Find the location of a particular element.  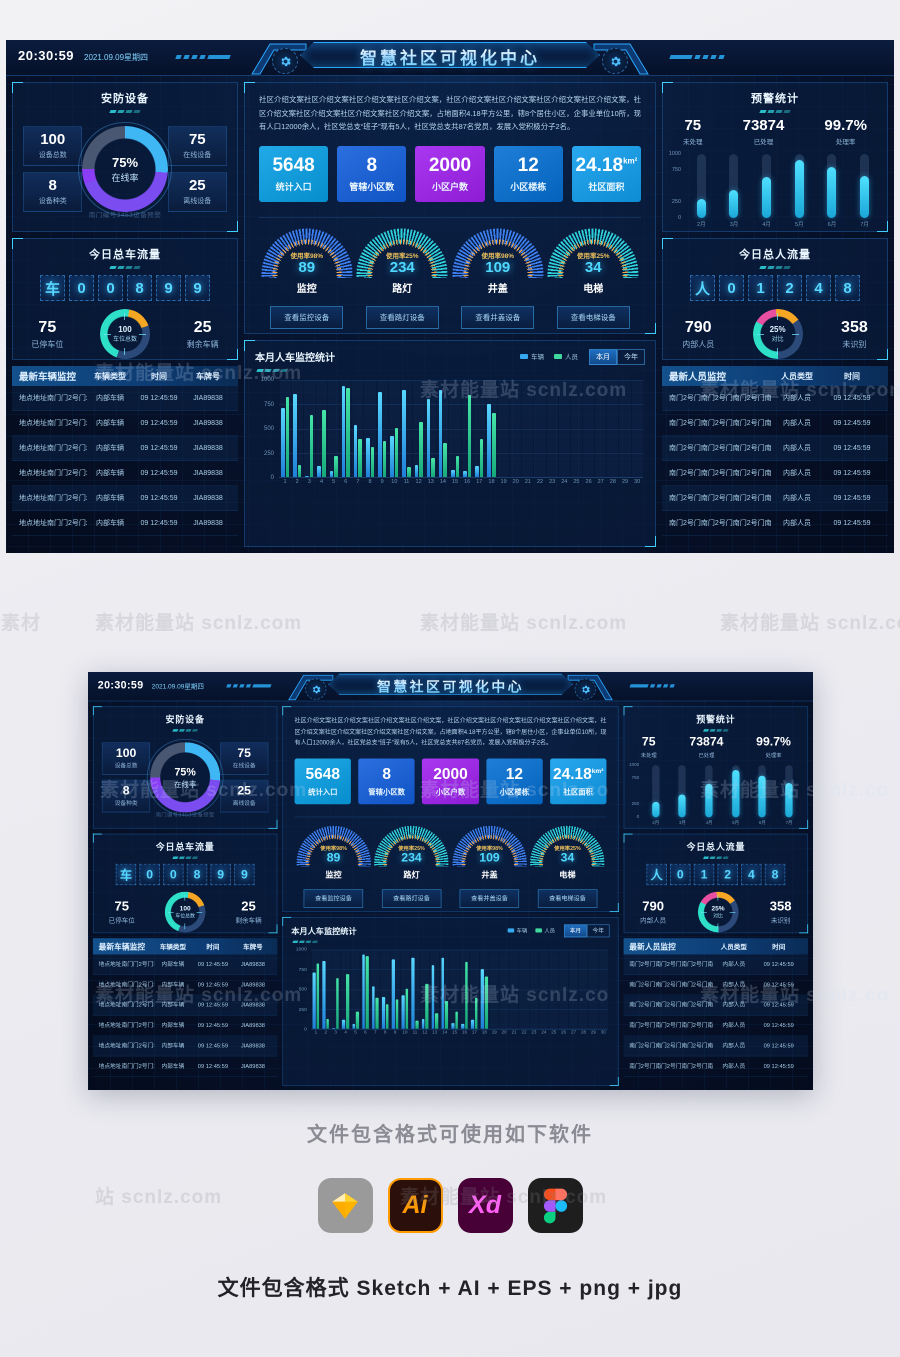

counter-digit: 1 is located at coordinates (760, 288).